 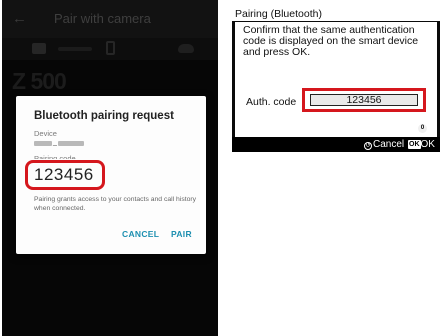 I want to click on device-name: _, so click(x=55, y=142).